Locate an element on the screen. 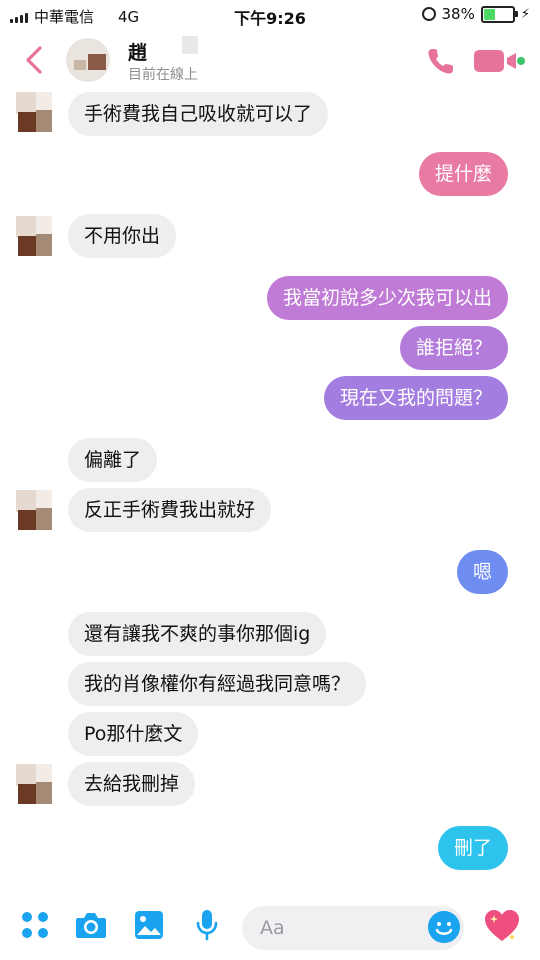  phone-icon is located at coordinates (441, 61).